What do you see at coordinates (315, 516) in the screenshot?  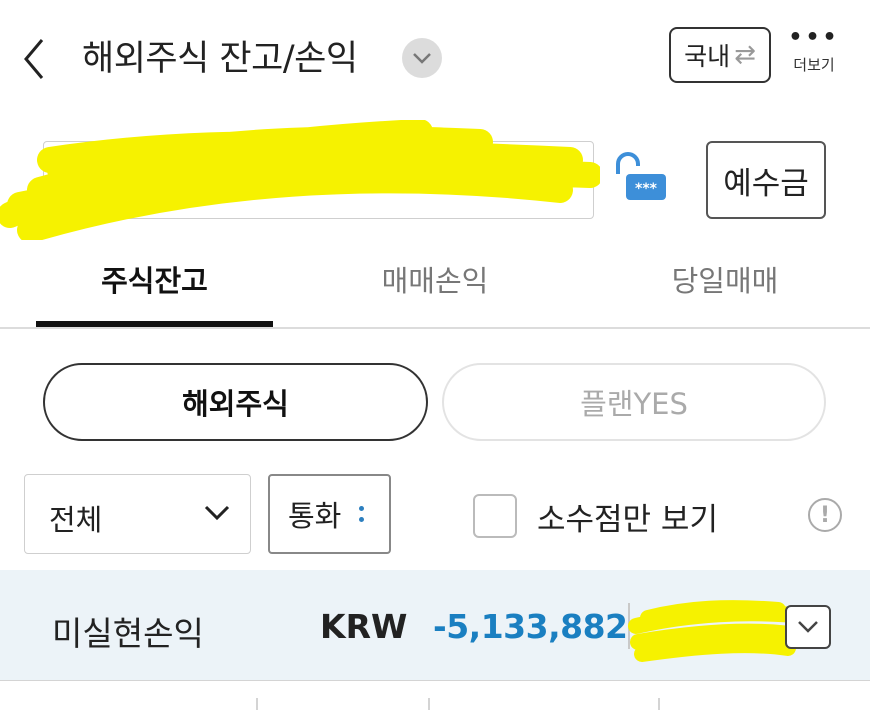 I see `currency-label: 통화` at bounding box center [315, 516].